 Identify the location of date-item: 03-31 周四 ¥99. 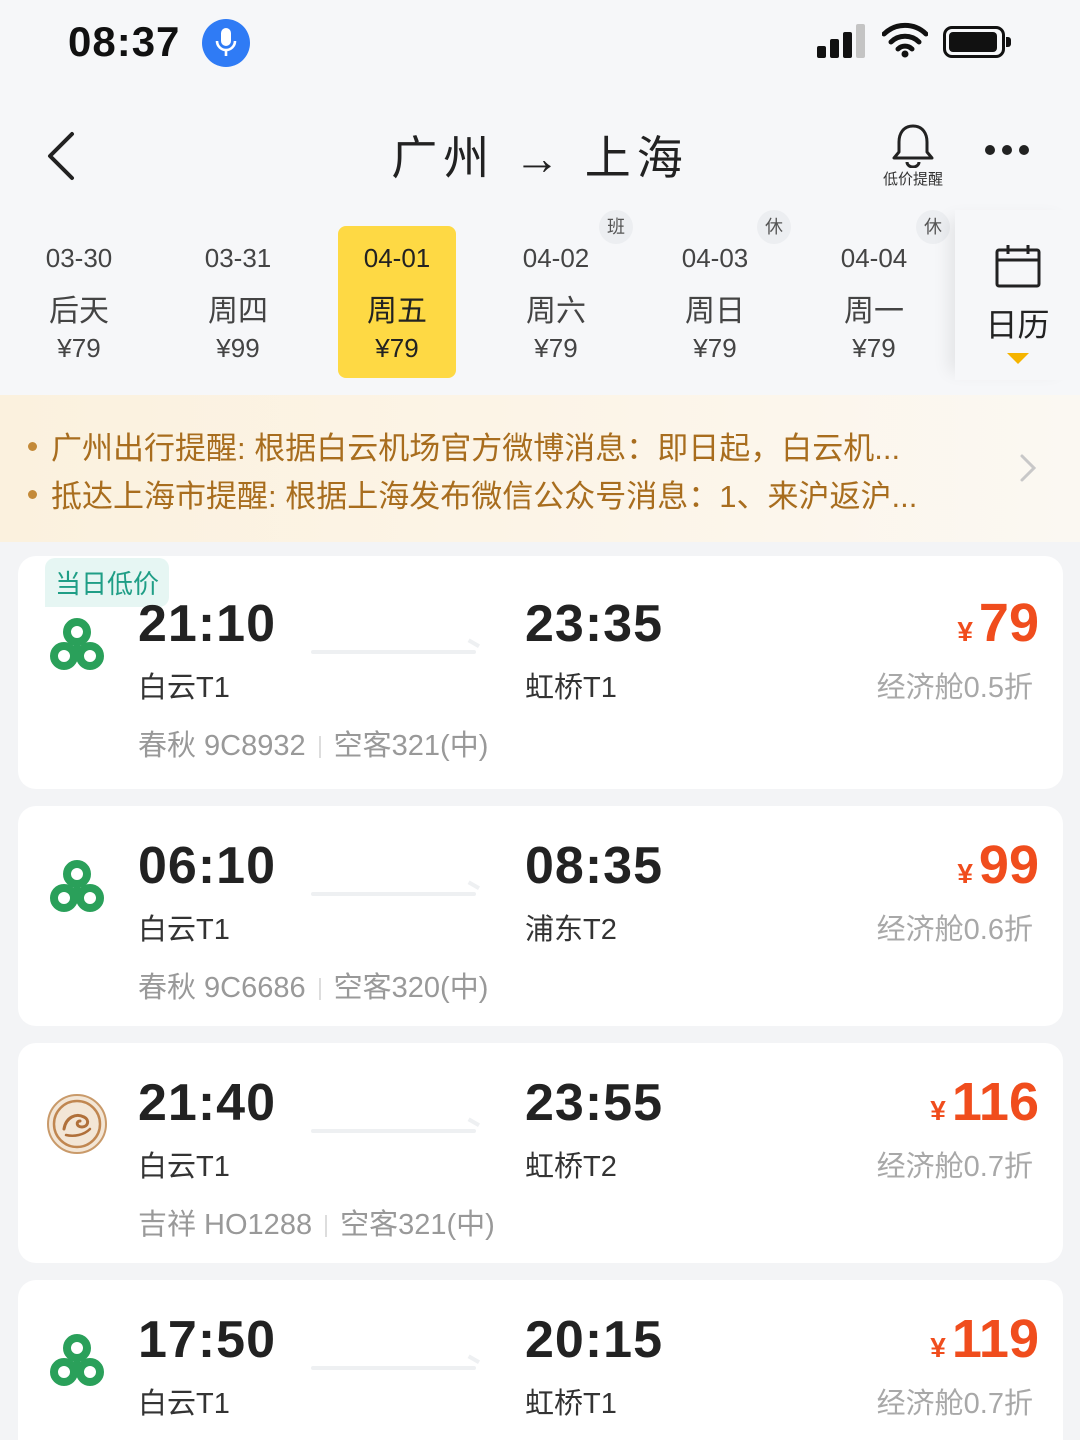
(238, 302).